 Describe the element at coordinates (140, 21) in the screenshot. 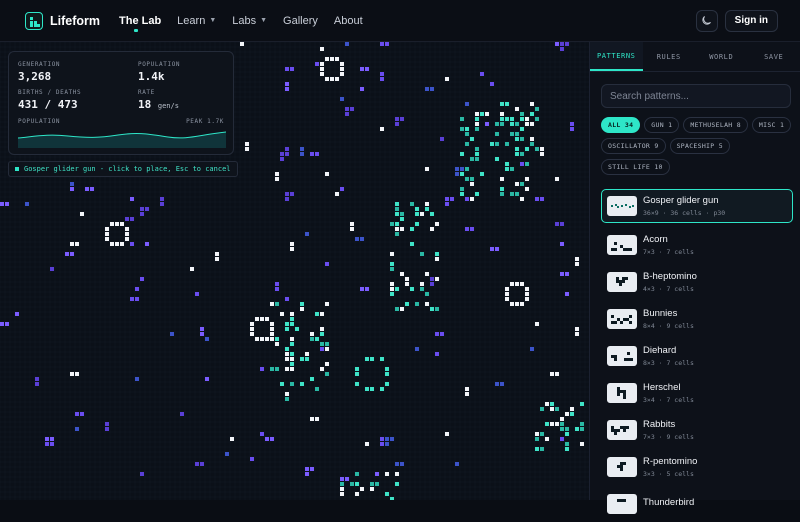

I see `nav-the-lab: The Lab` at that location.